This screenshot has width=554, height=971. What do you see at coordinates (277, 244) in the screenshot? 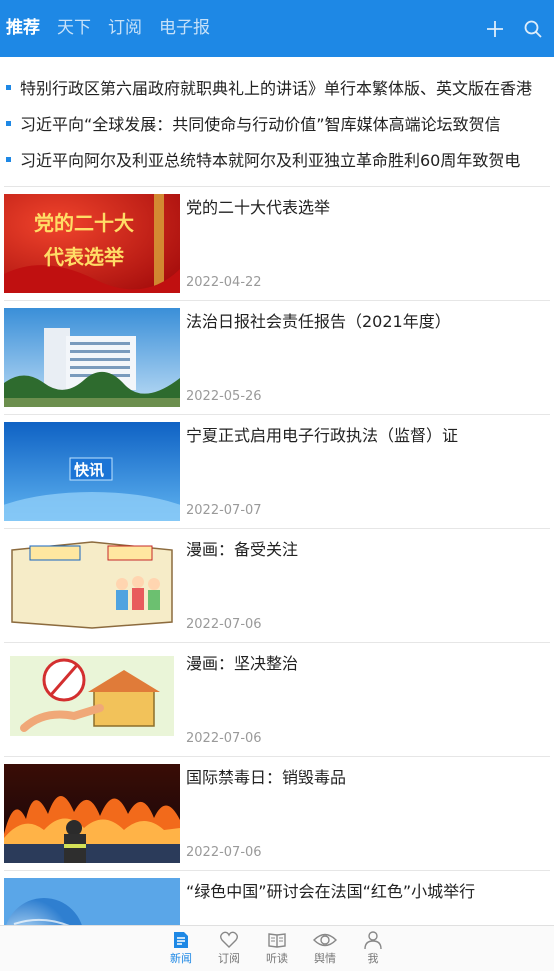
I see `news-item: 党的二十大 代表选举 党的二十大代表选举 2022-04-22` at bounding box center [277, 244].